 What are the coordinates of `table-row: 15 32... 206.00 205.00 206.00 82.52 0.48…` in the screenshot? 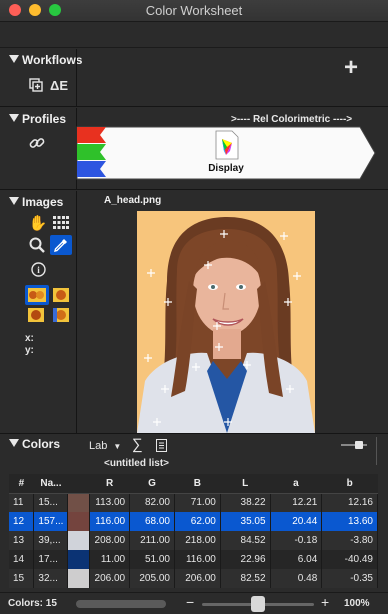 It's located at (193, 578).